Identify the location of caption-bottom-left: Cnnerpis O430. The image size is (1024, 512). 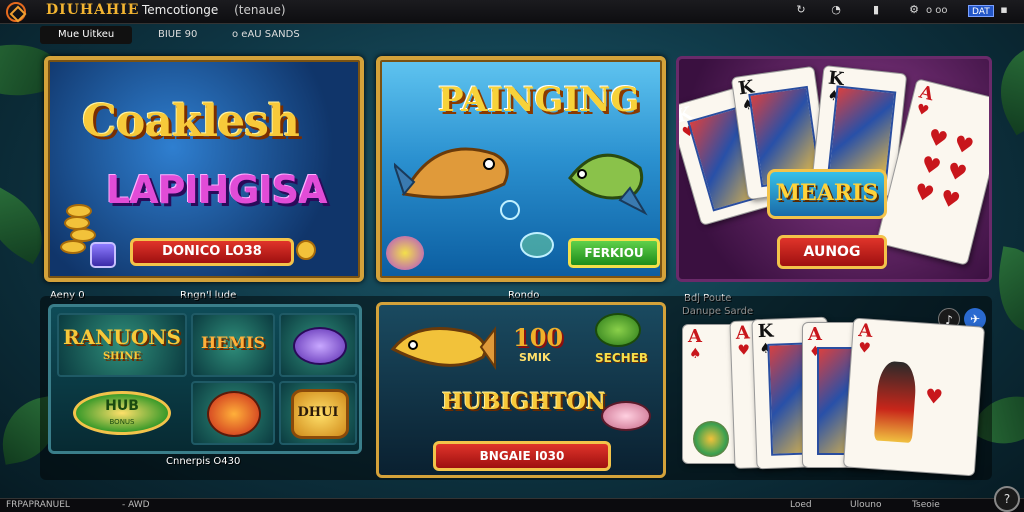
(203, 461).